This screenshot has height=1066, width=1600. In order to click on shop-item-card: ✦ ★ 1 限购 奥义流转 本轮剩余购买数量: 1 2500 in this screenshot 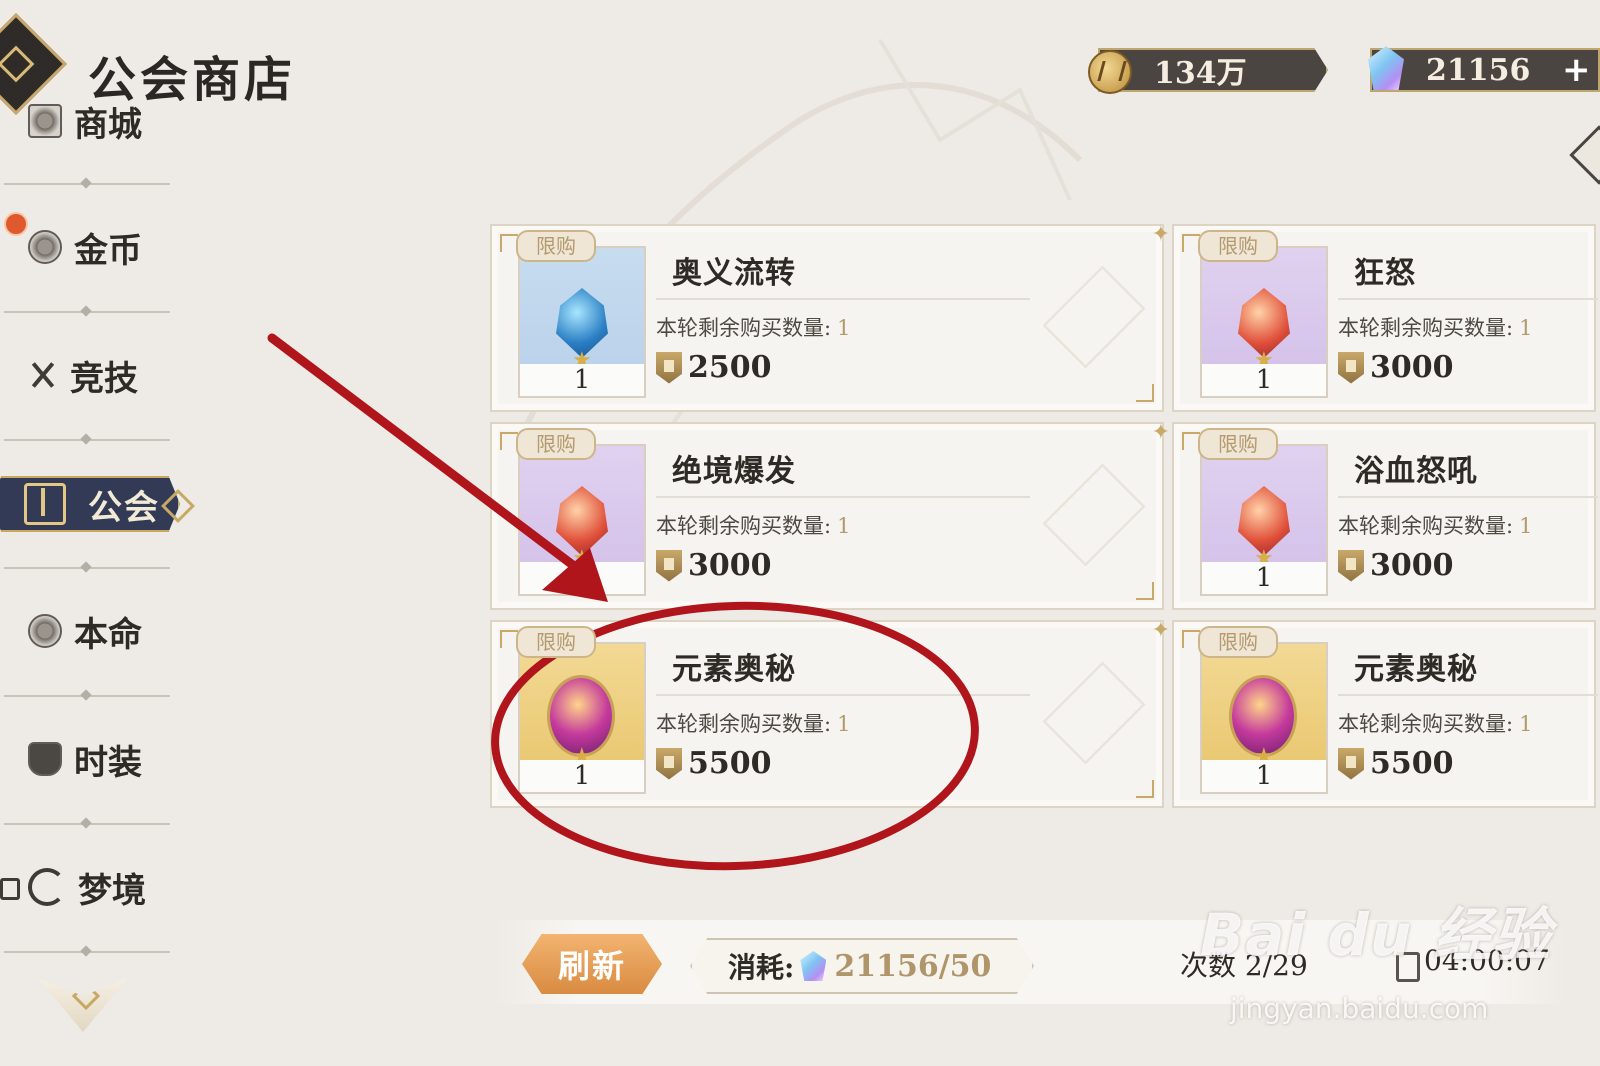, I will do `click(830, 317)`.